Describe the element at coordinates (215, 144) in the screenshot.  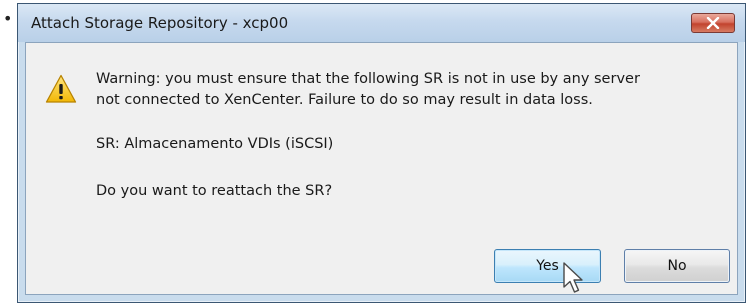
I see `sr-name-text: SR: Almacenamento VDIs (iSCSI)` at that location.